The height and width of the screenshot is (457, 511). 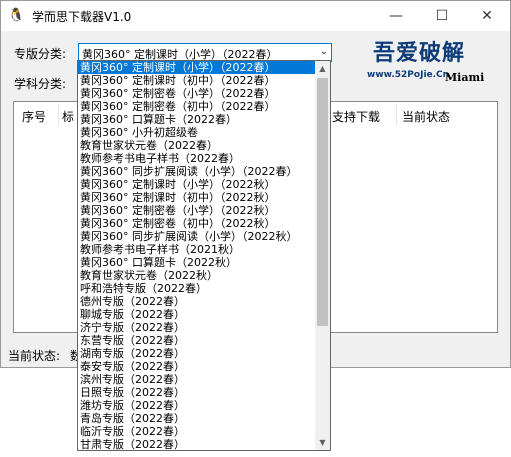 What do you see at coordinates (322, 68) in the screenshot?
I see `scroll-up-icon: ▲` at bounding box center [322, 68].